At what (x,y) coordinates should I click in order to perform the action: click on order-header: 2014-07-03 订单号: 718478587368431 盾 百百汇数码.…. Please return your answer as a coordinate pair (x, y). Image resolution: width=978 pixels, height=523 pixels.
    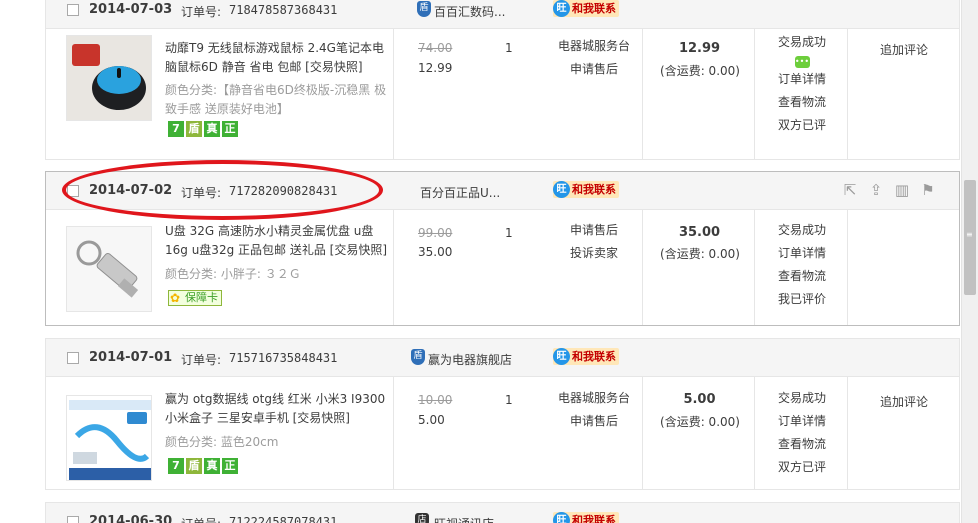
    Looking at the image, I should click on (502, 14).